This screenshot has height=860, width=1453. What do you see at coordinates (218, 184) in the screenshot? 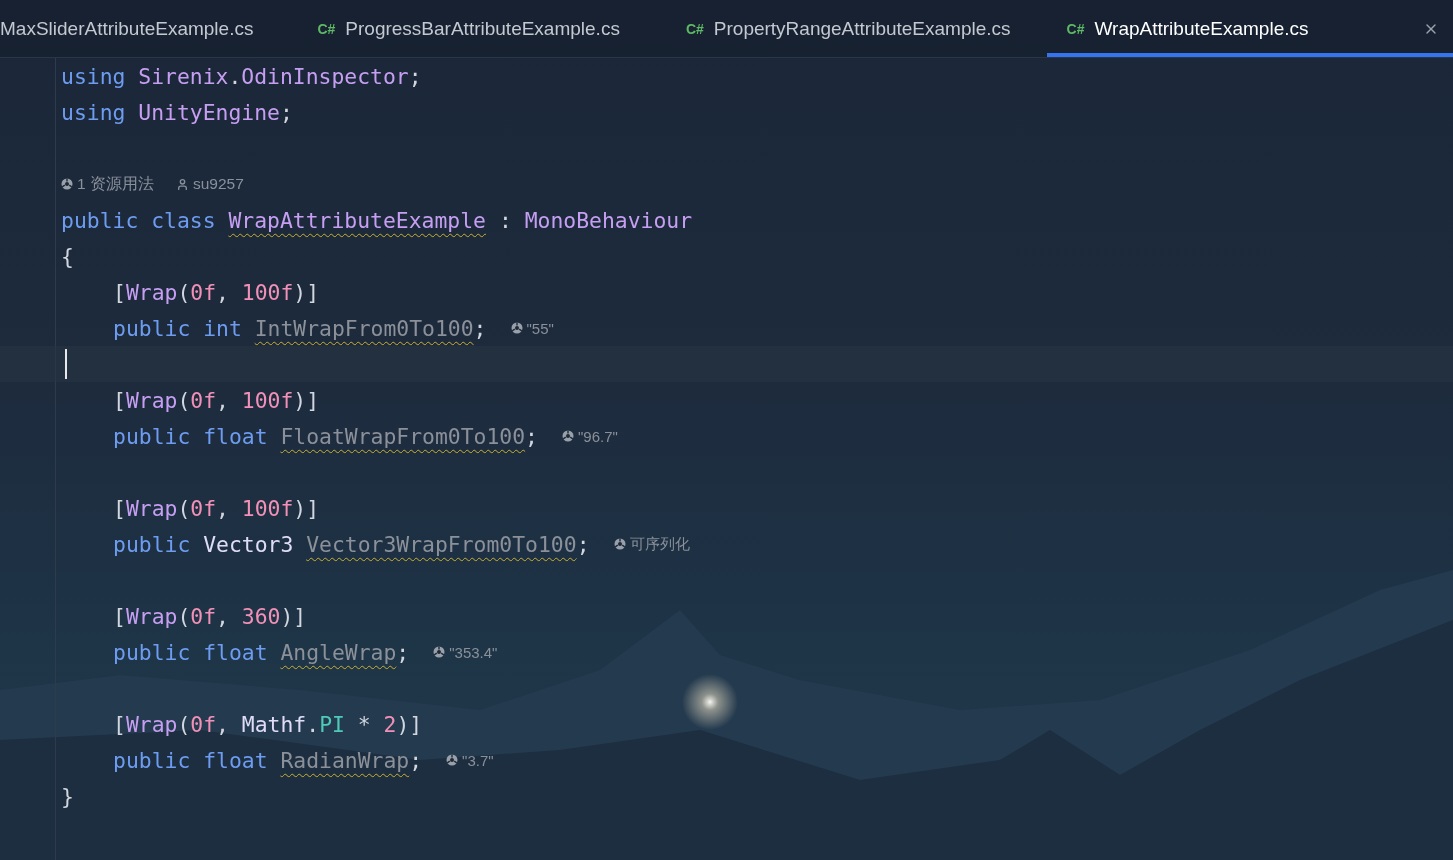
I see `author-link: su9257` at bounding box center [218, 184].